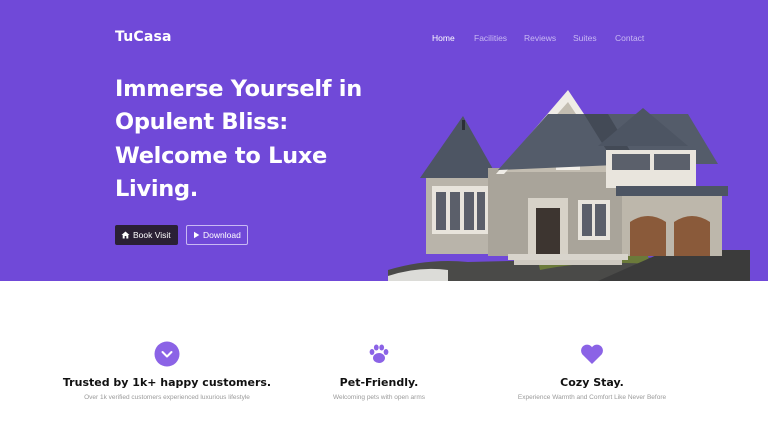  I want to click on house-icon, so click(125, 235).